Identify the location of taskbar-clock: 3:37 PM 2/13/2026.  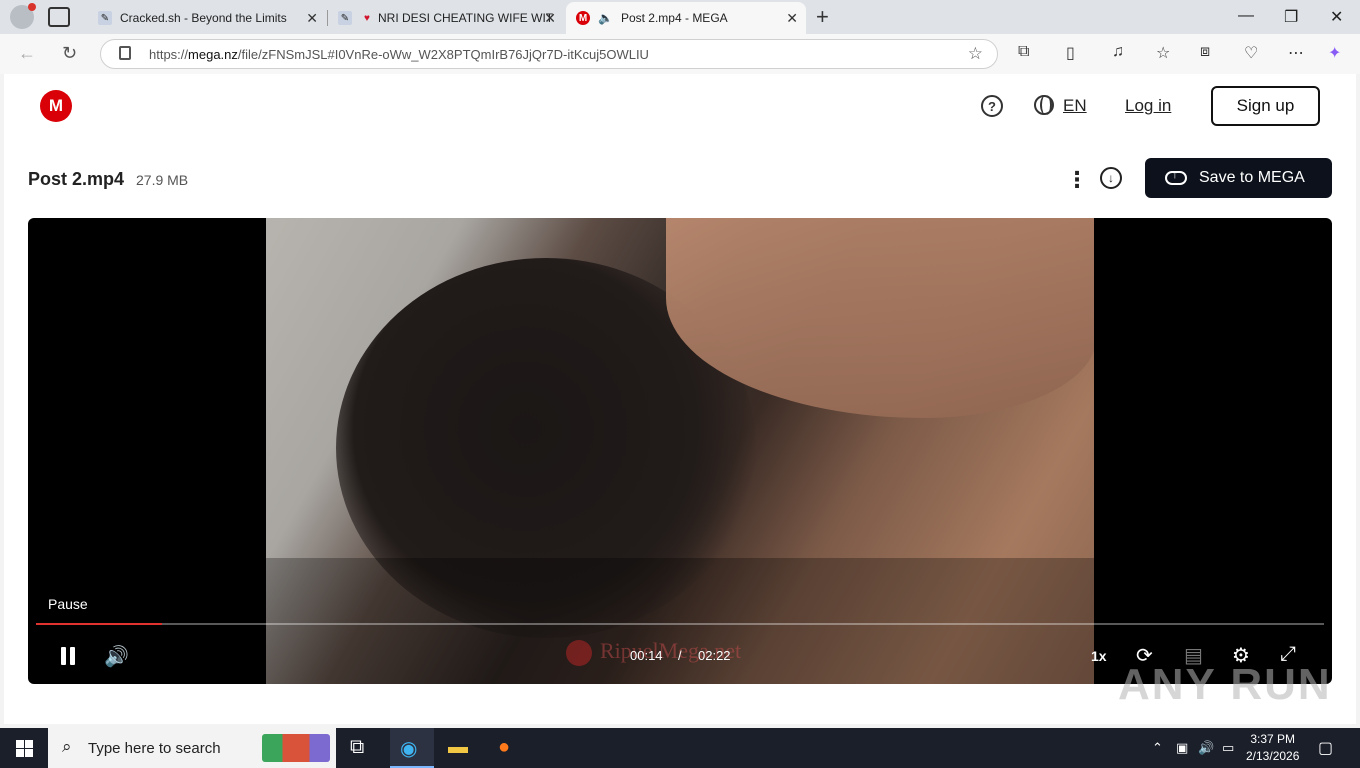
(1272, 748).